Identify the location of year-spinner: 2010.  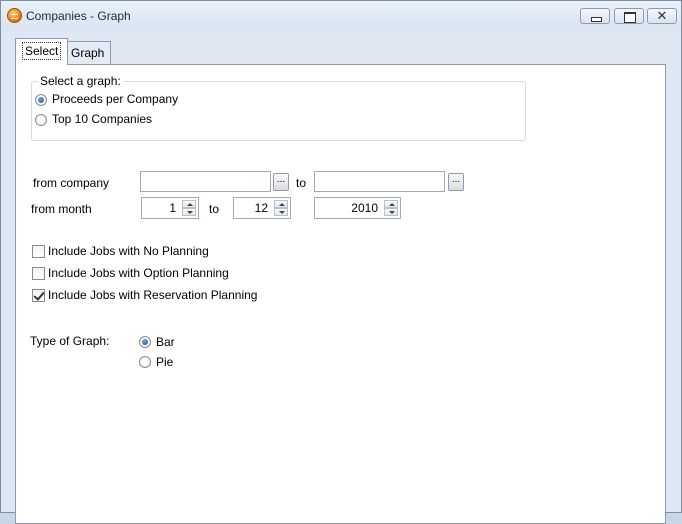
(357, 208).